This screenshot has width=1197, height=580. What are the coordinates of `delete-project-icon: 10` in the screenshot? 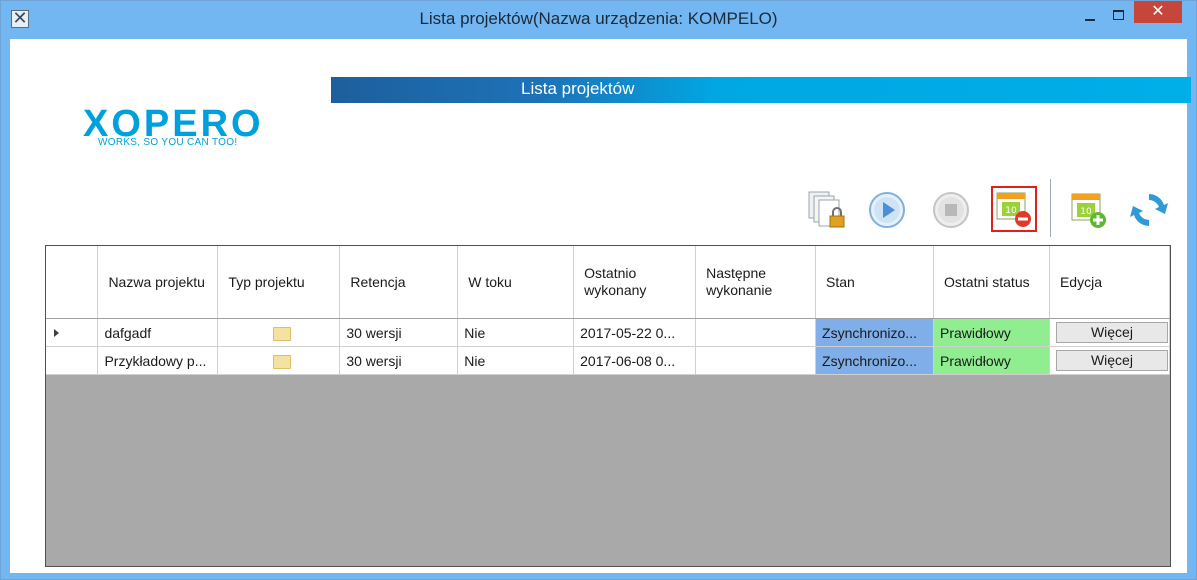 It's located at (1013, 209).